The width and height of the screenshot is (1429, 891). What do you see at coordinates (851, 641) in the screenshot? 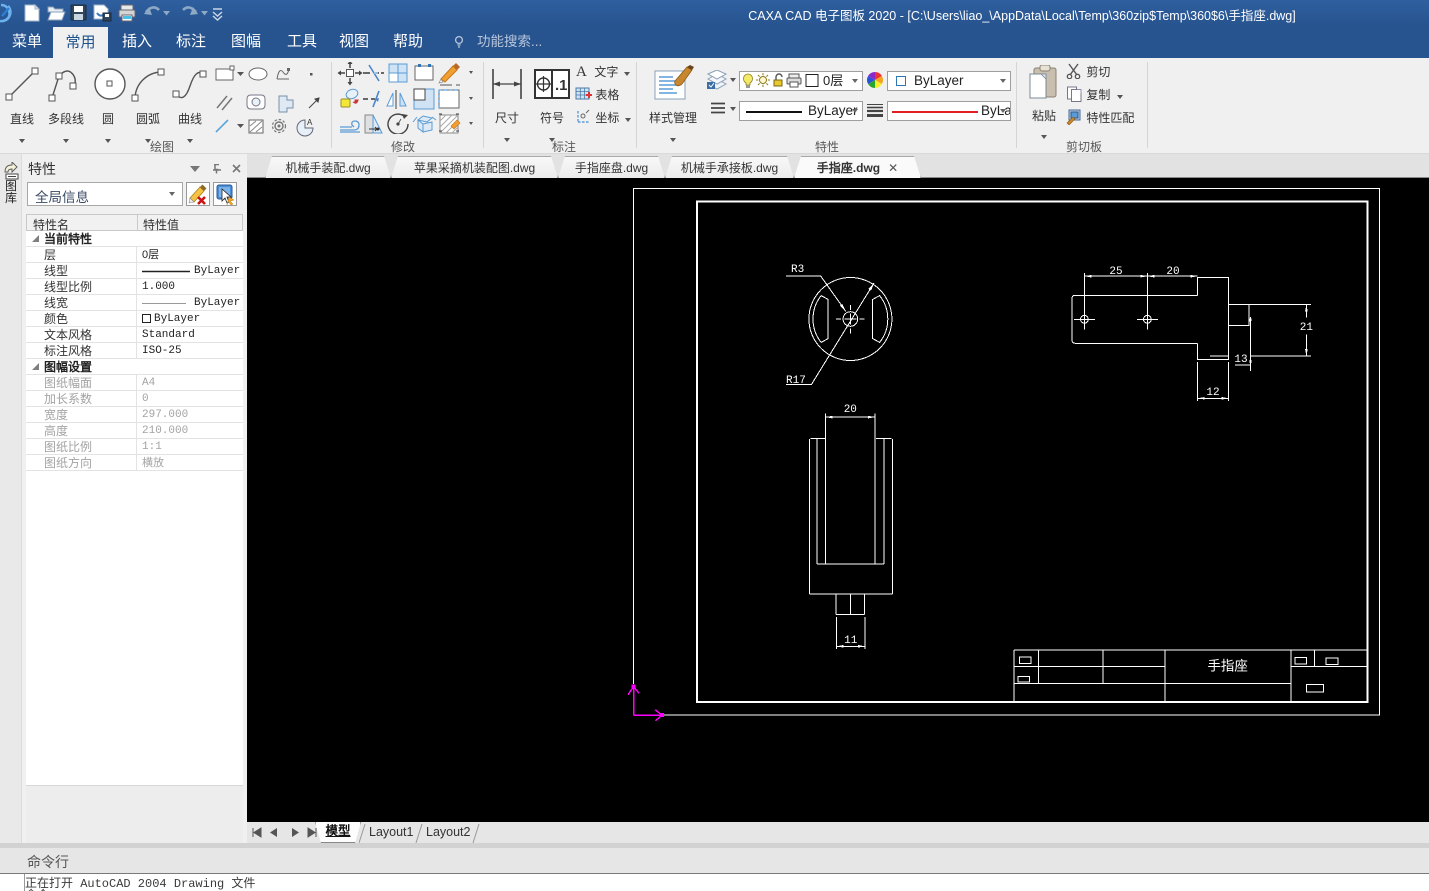
I see `svg-text: 11` at bounding box center [851, 641].